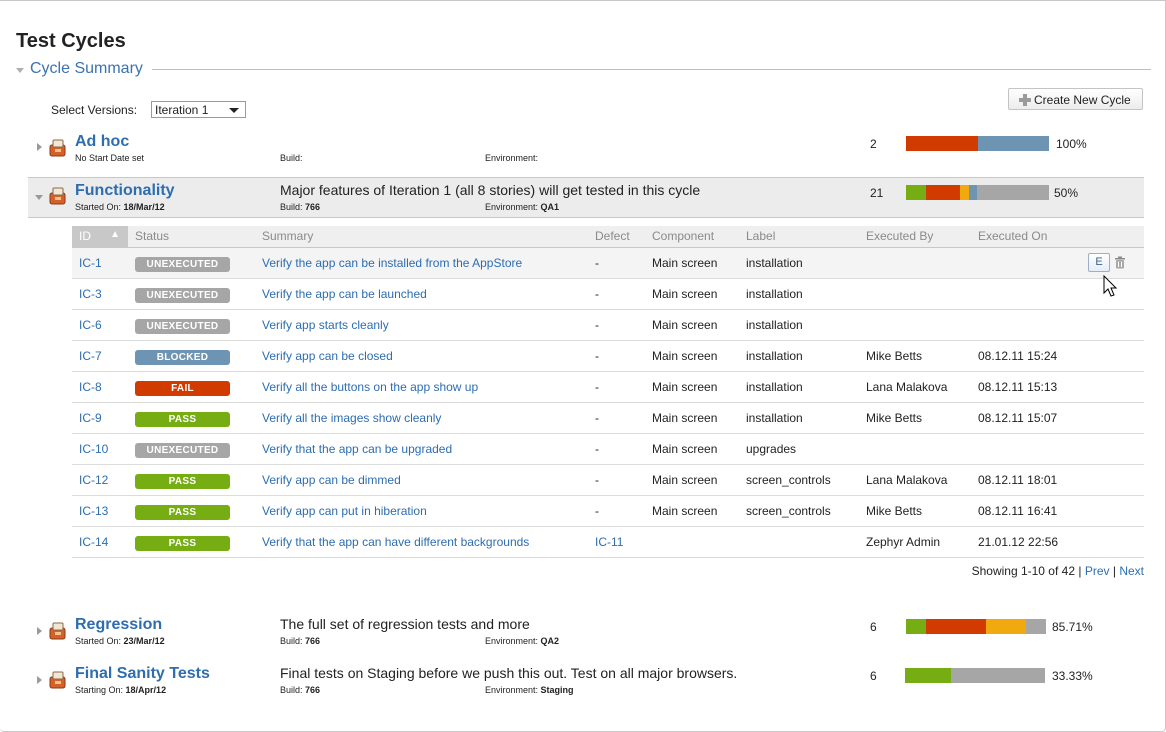  Describe the element at coordinates (191, 237) in the screenshot. I see `column-header-status: Status` at that location.